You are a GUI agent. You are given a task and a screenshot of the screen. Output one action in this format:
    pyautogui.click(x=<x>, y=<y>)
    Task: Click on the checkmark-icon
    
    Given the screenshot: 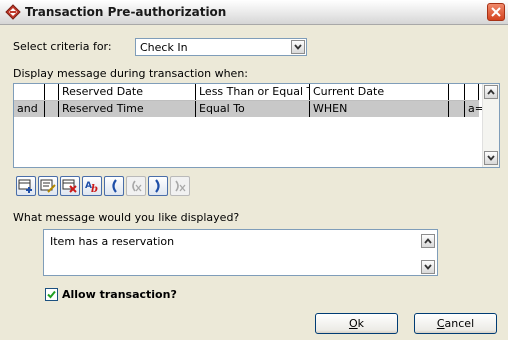 What is the action you would take?
    pyautogui.click(x=51, y=294)
    